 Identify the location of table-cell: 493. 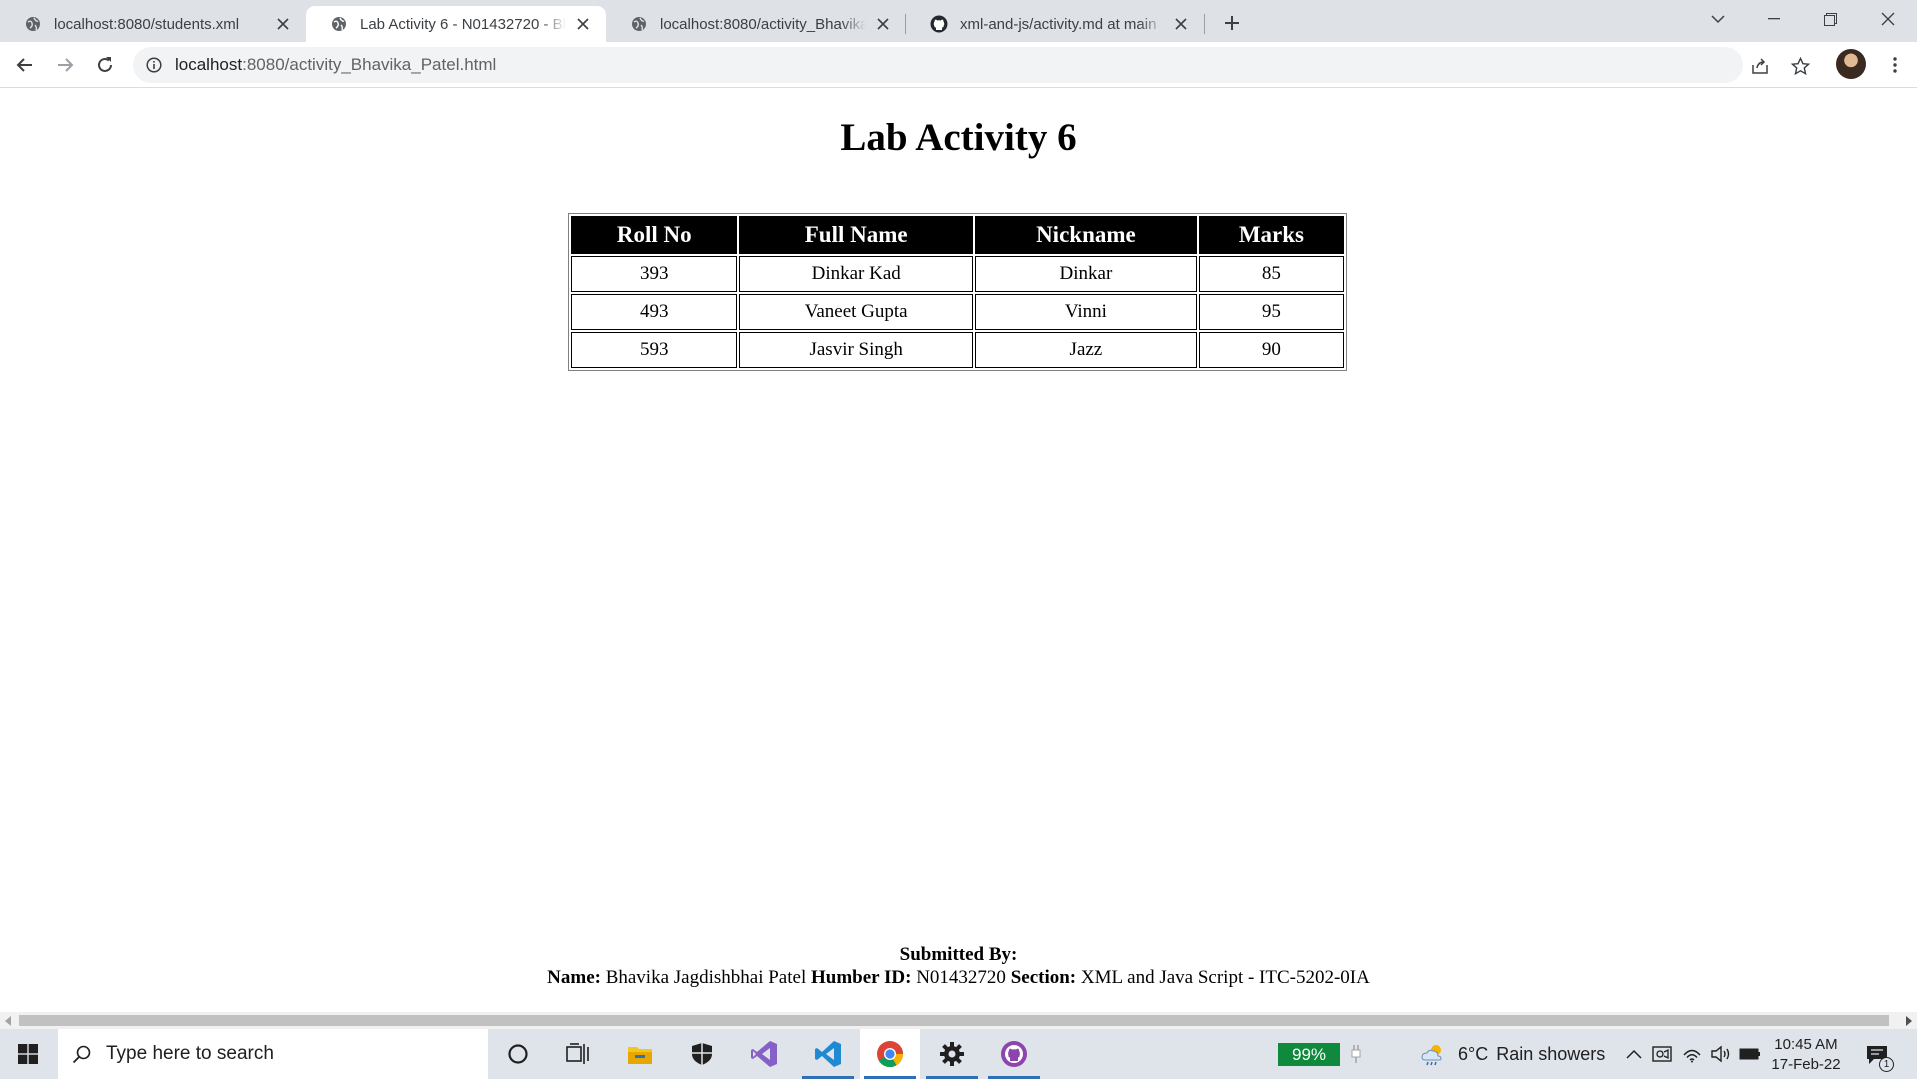
(654, 312).